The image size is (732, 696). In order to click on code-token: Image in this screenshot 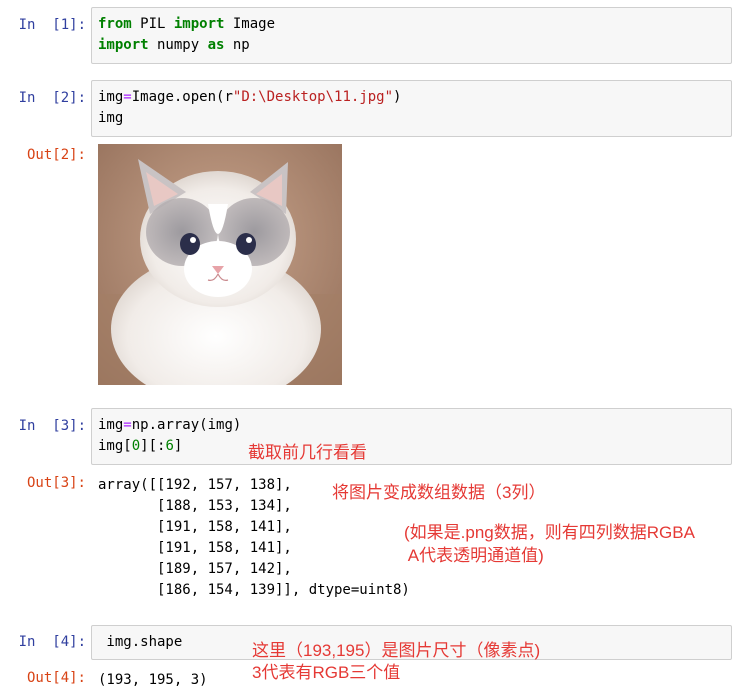, I will do `click(250, 24)`.